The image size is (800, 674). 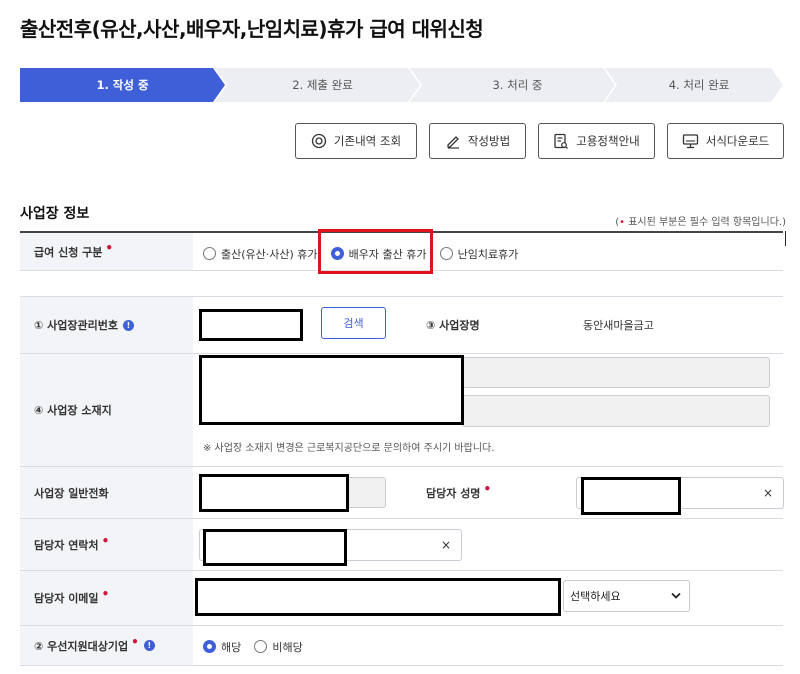 I want to click on divider, so click(x=785, y=238).